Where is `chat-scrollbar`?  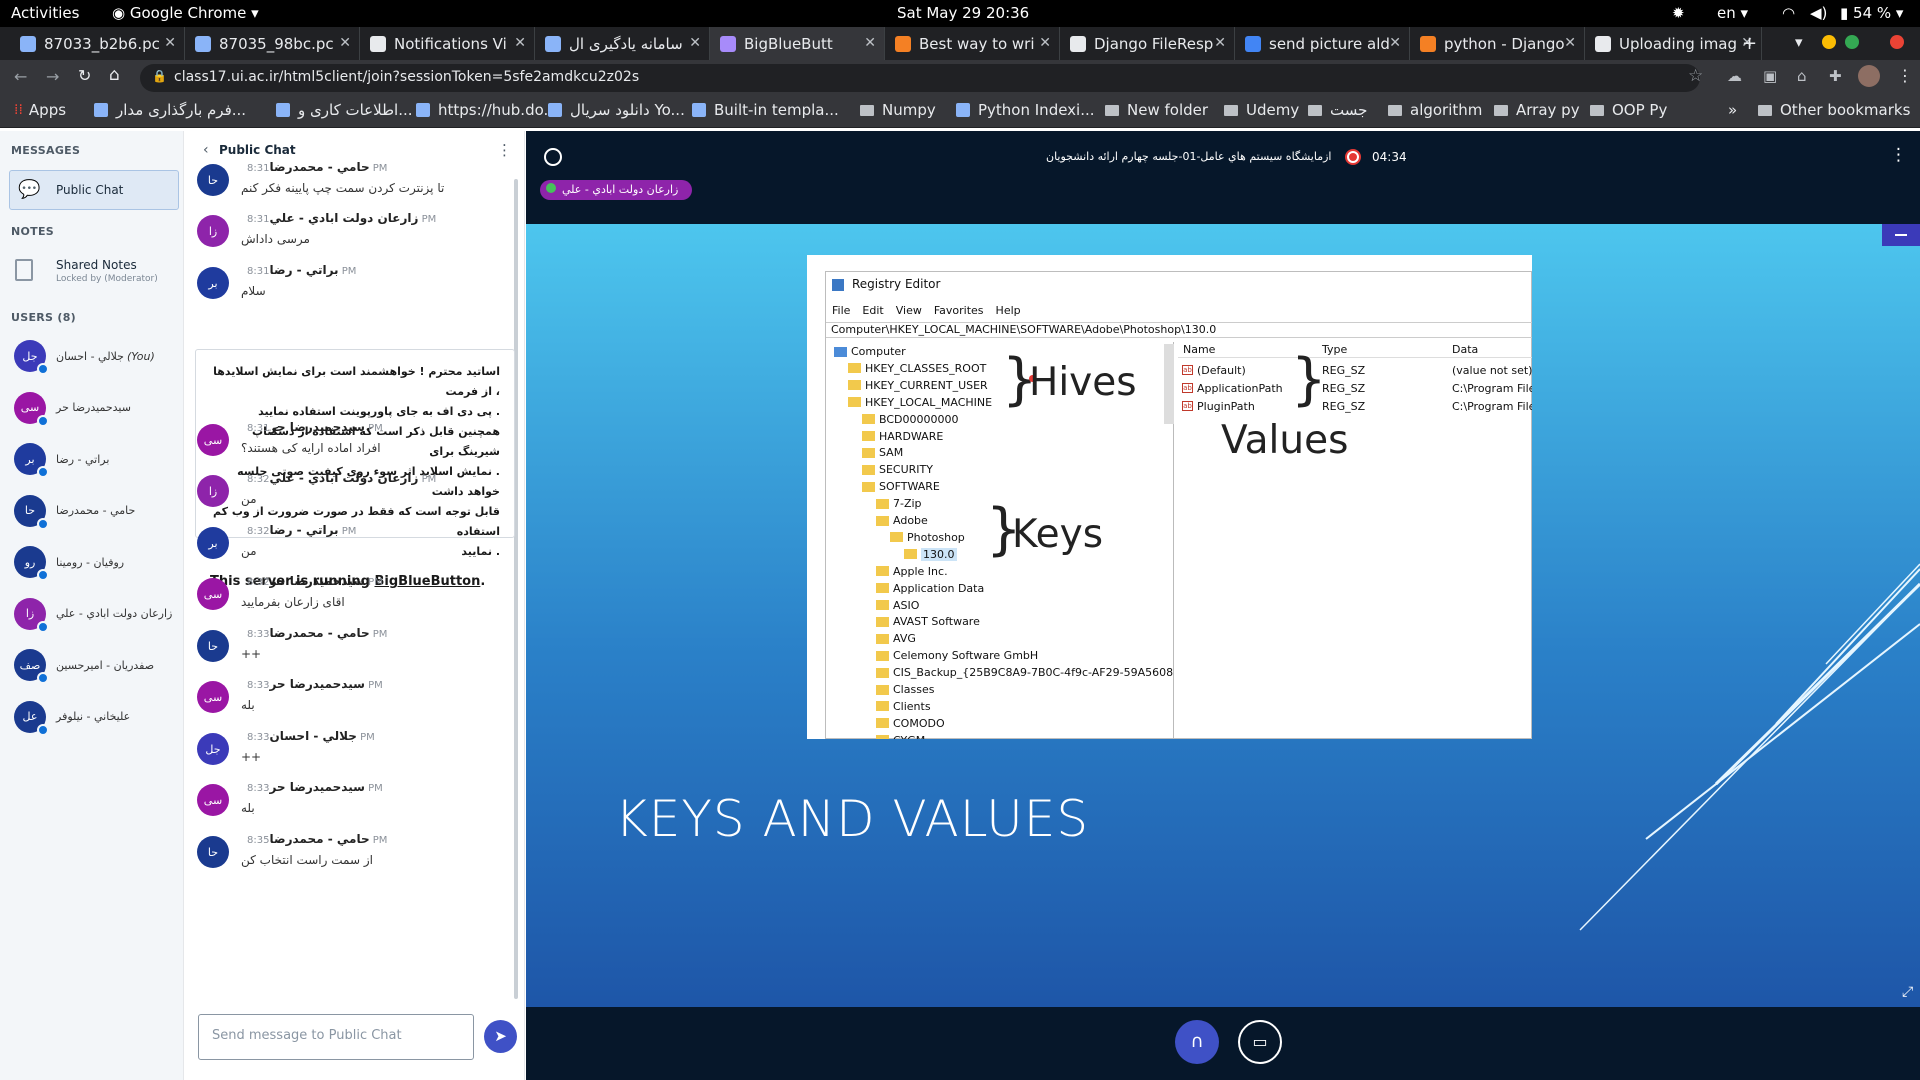 chat-scrollbar is located at coordinates (516, 589).